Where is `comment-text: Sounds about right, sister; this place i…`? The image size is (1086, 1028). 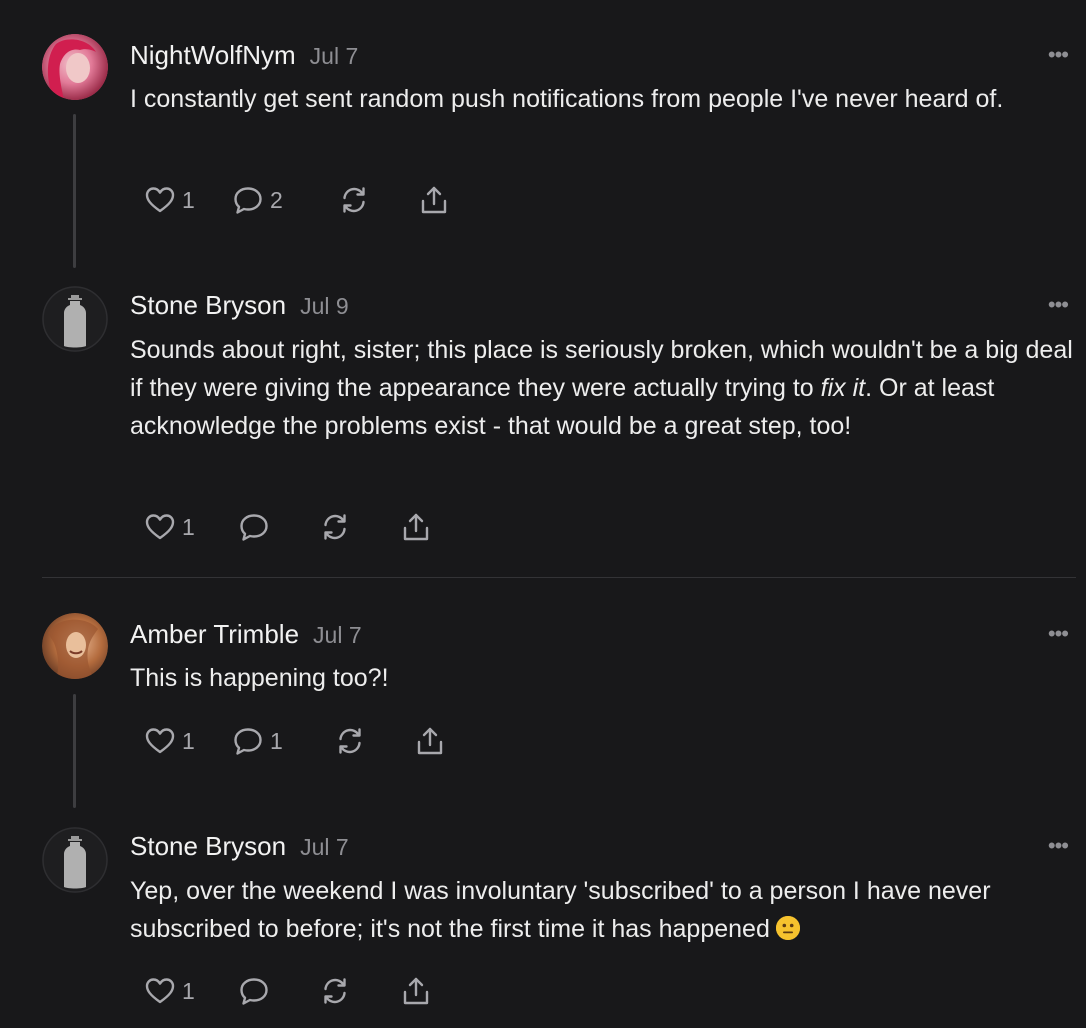 comment-text: Sounds about right, sister; this place i… is located at coordinates (605, 388).